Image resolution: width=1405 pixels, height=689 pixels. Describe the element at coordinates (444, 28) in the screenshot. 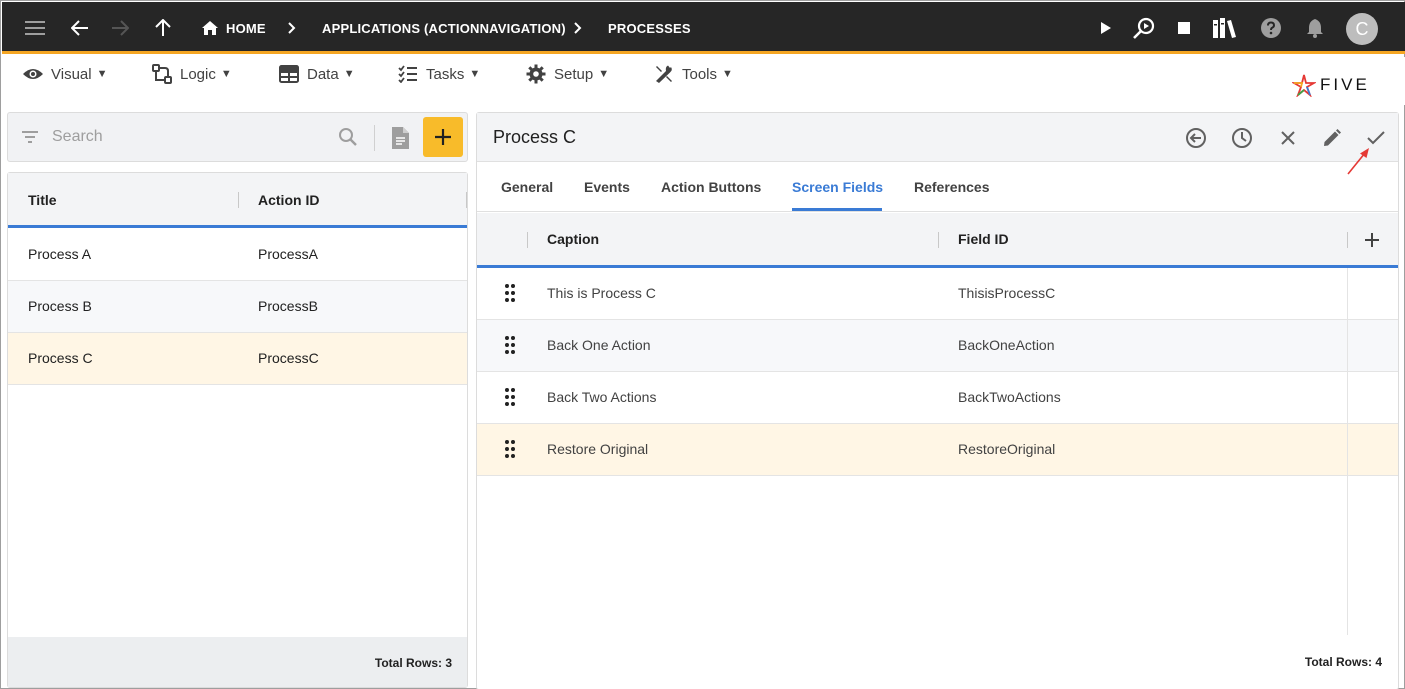

I see `breadcrumb-applications: APPLICATIONS (ACTIONNAVIGATION)` at that location.